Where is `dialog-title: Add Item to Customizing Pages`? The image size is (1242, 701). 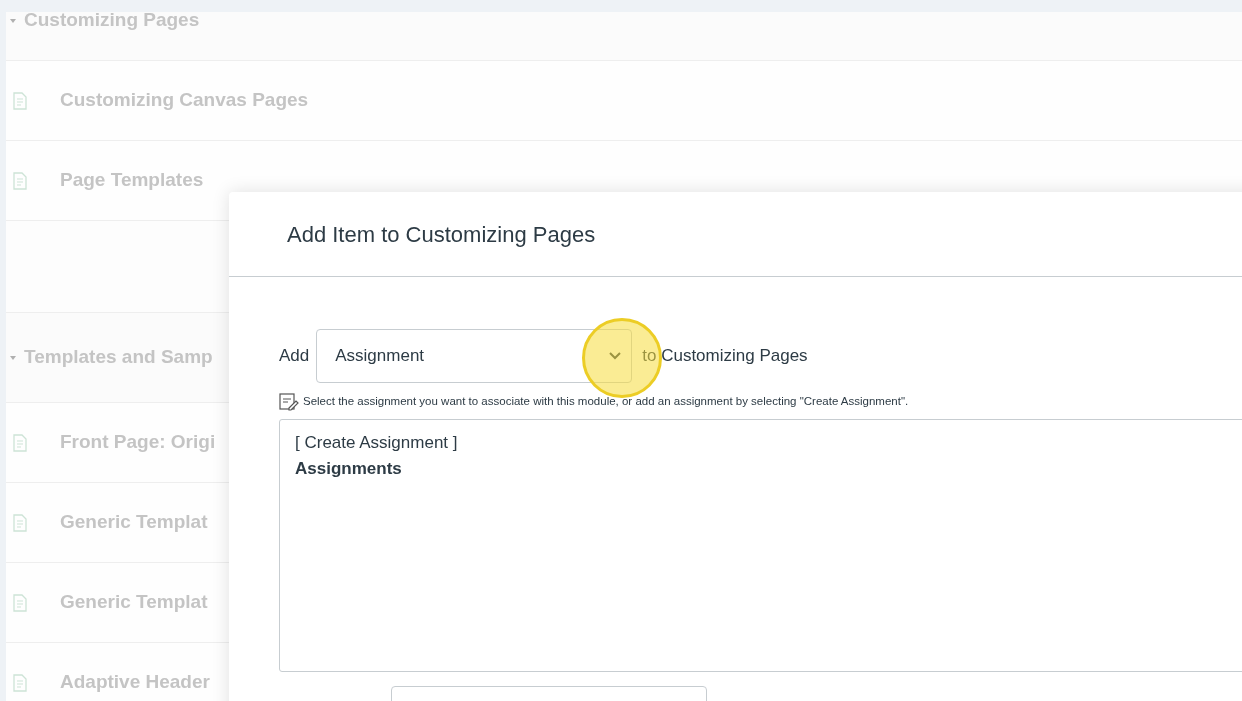 dialog-title: Add Item to Customizing Pages is located at coordinates (441, 234).